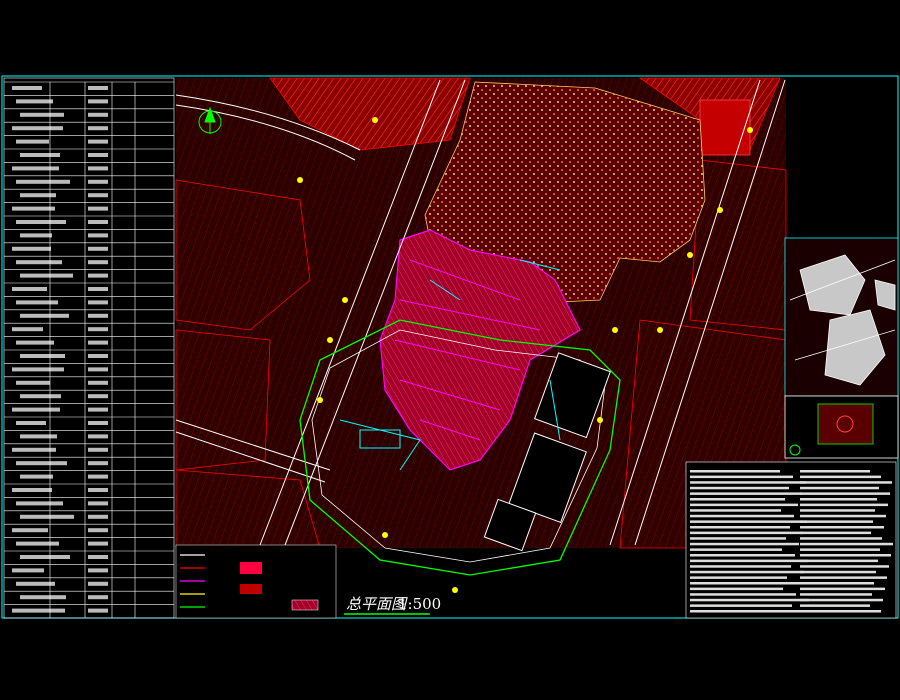 This screenshot has height=700, width=900. Describe the element at coordinates (791, 540) in the screenshot. I see `design-notes` at that location.